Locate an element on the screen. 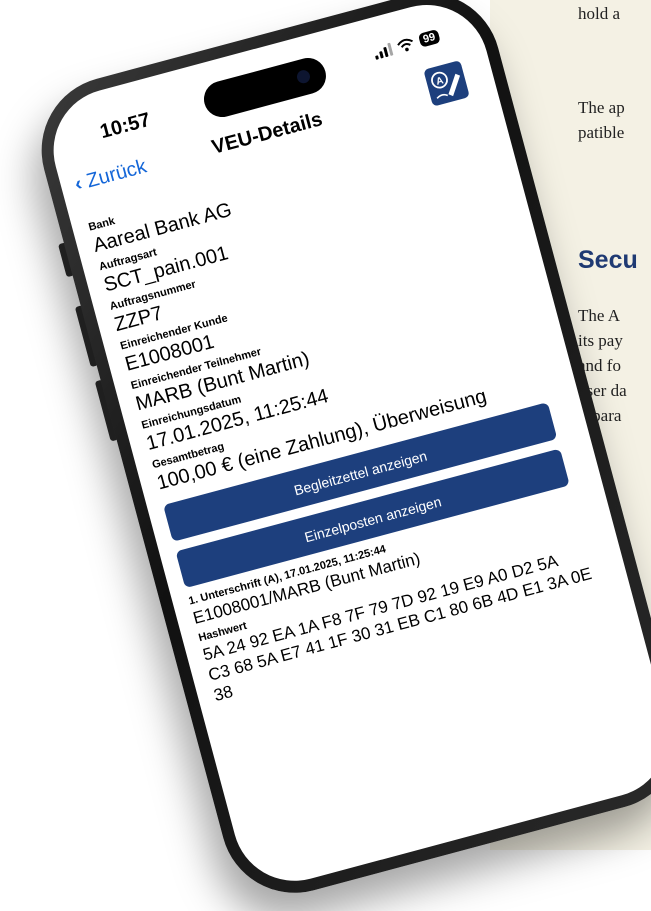  doc-text-line: patible is located at coordinates (601, 132).